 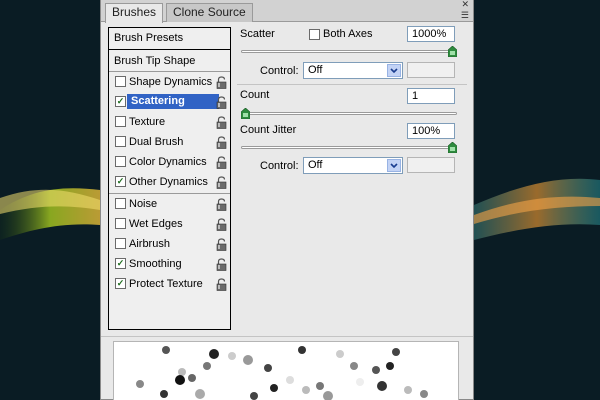 I want to click on list-item-label: Color Dynamics, so click(x=168, y=162).